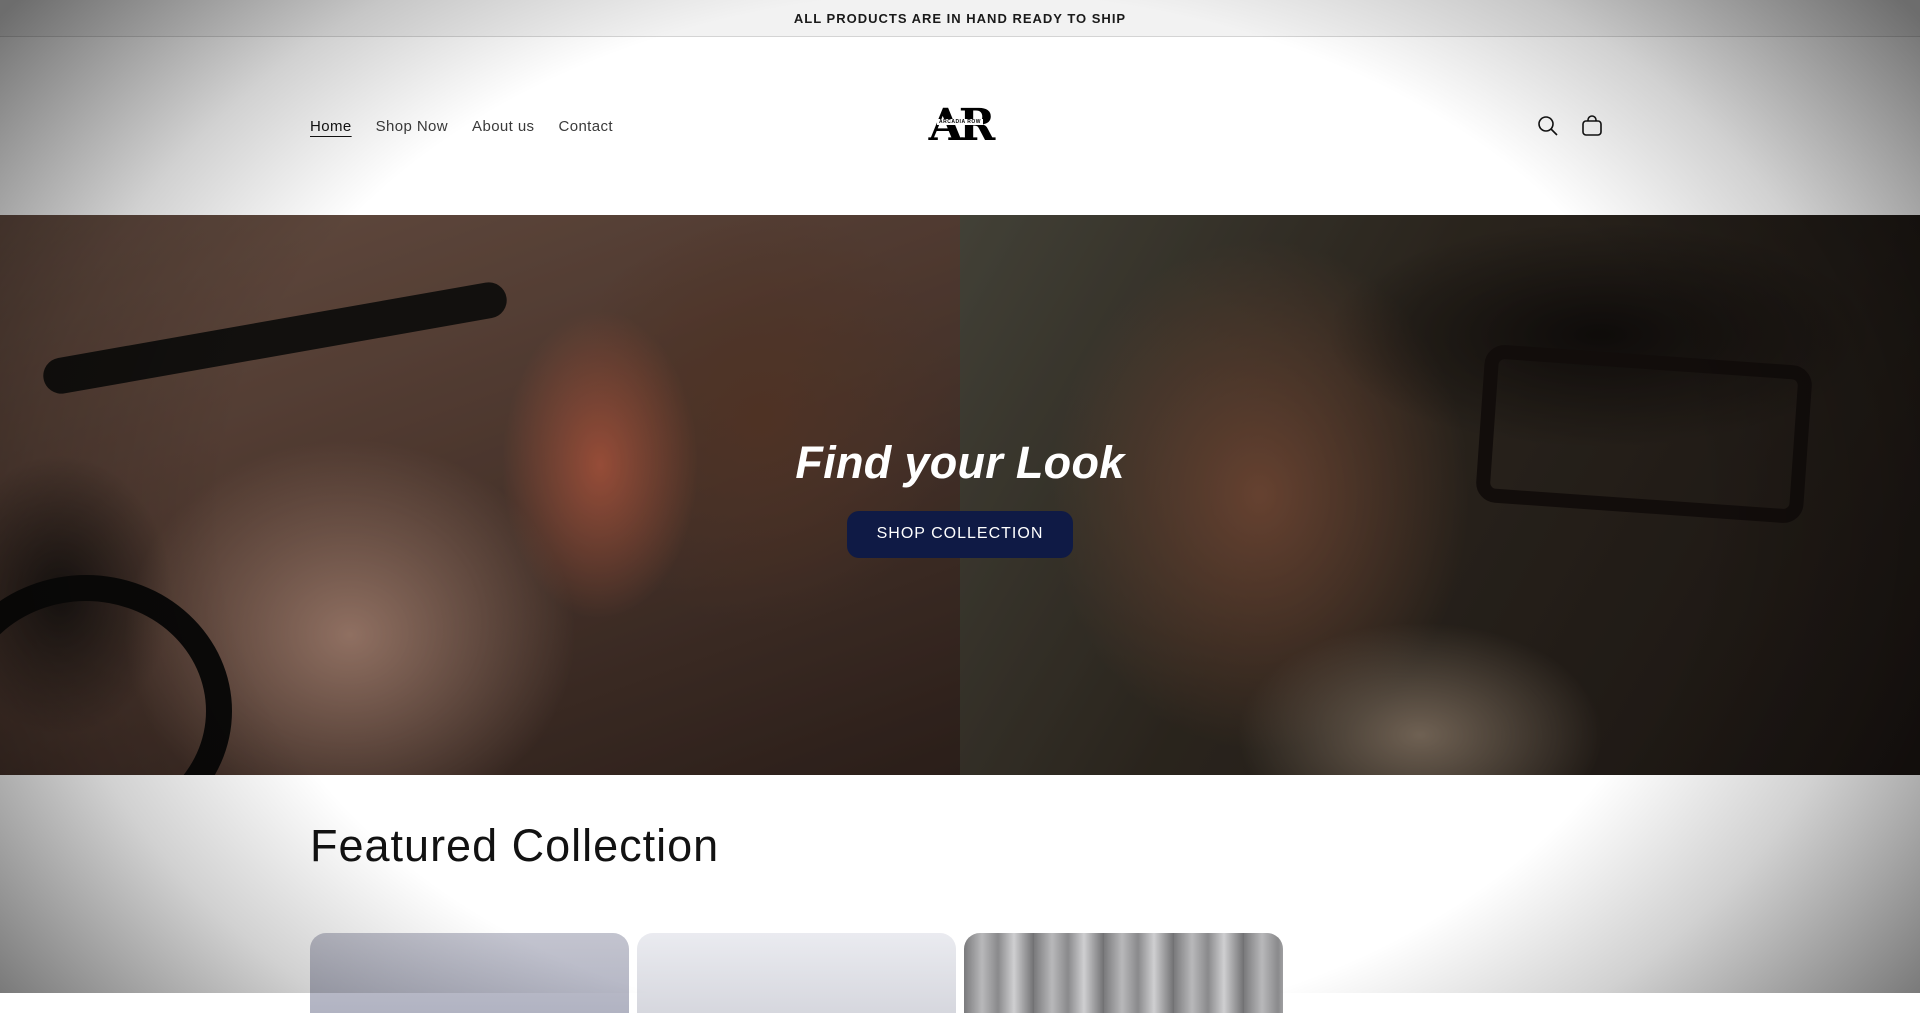  I want to click on announcement-bar: ALL PRODUCTS ARE IN HAND READY TO SHIP, so click(960, 18).